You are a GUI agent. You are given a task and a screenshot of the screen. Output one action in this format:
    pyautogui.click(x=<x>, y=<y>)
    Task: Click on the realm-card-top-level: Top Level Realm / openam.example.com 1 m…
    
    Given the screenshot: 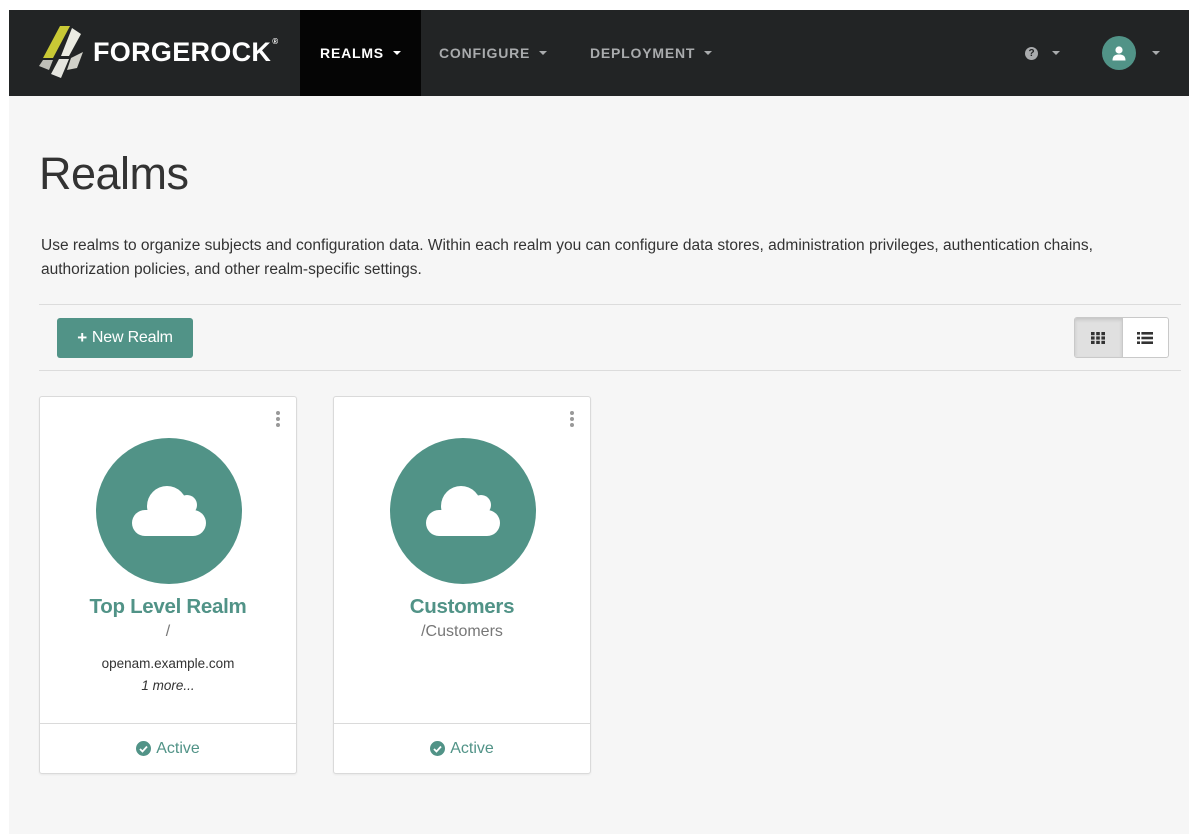 What is the action you would take?
    pyautogui.click(x=168, y=585)
    